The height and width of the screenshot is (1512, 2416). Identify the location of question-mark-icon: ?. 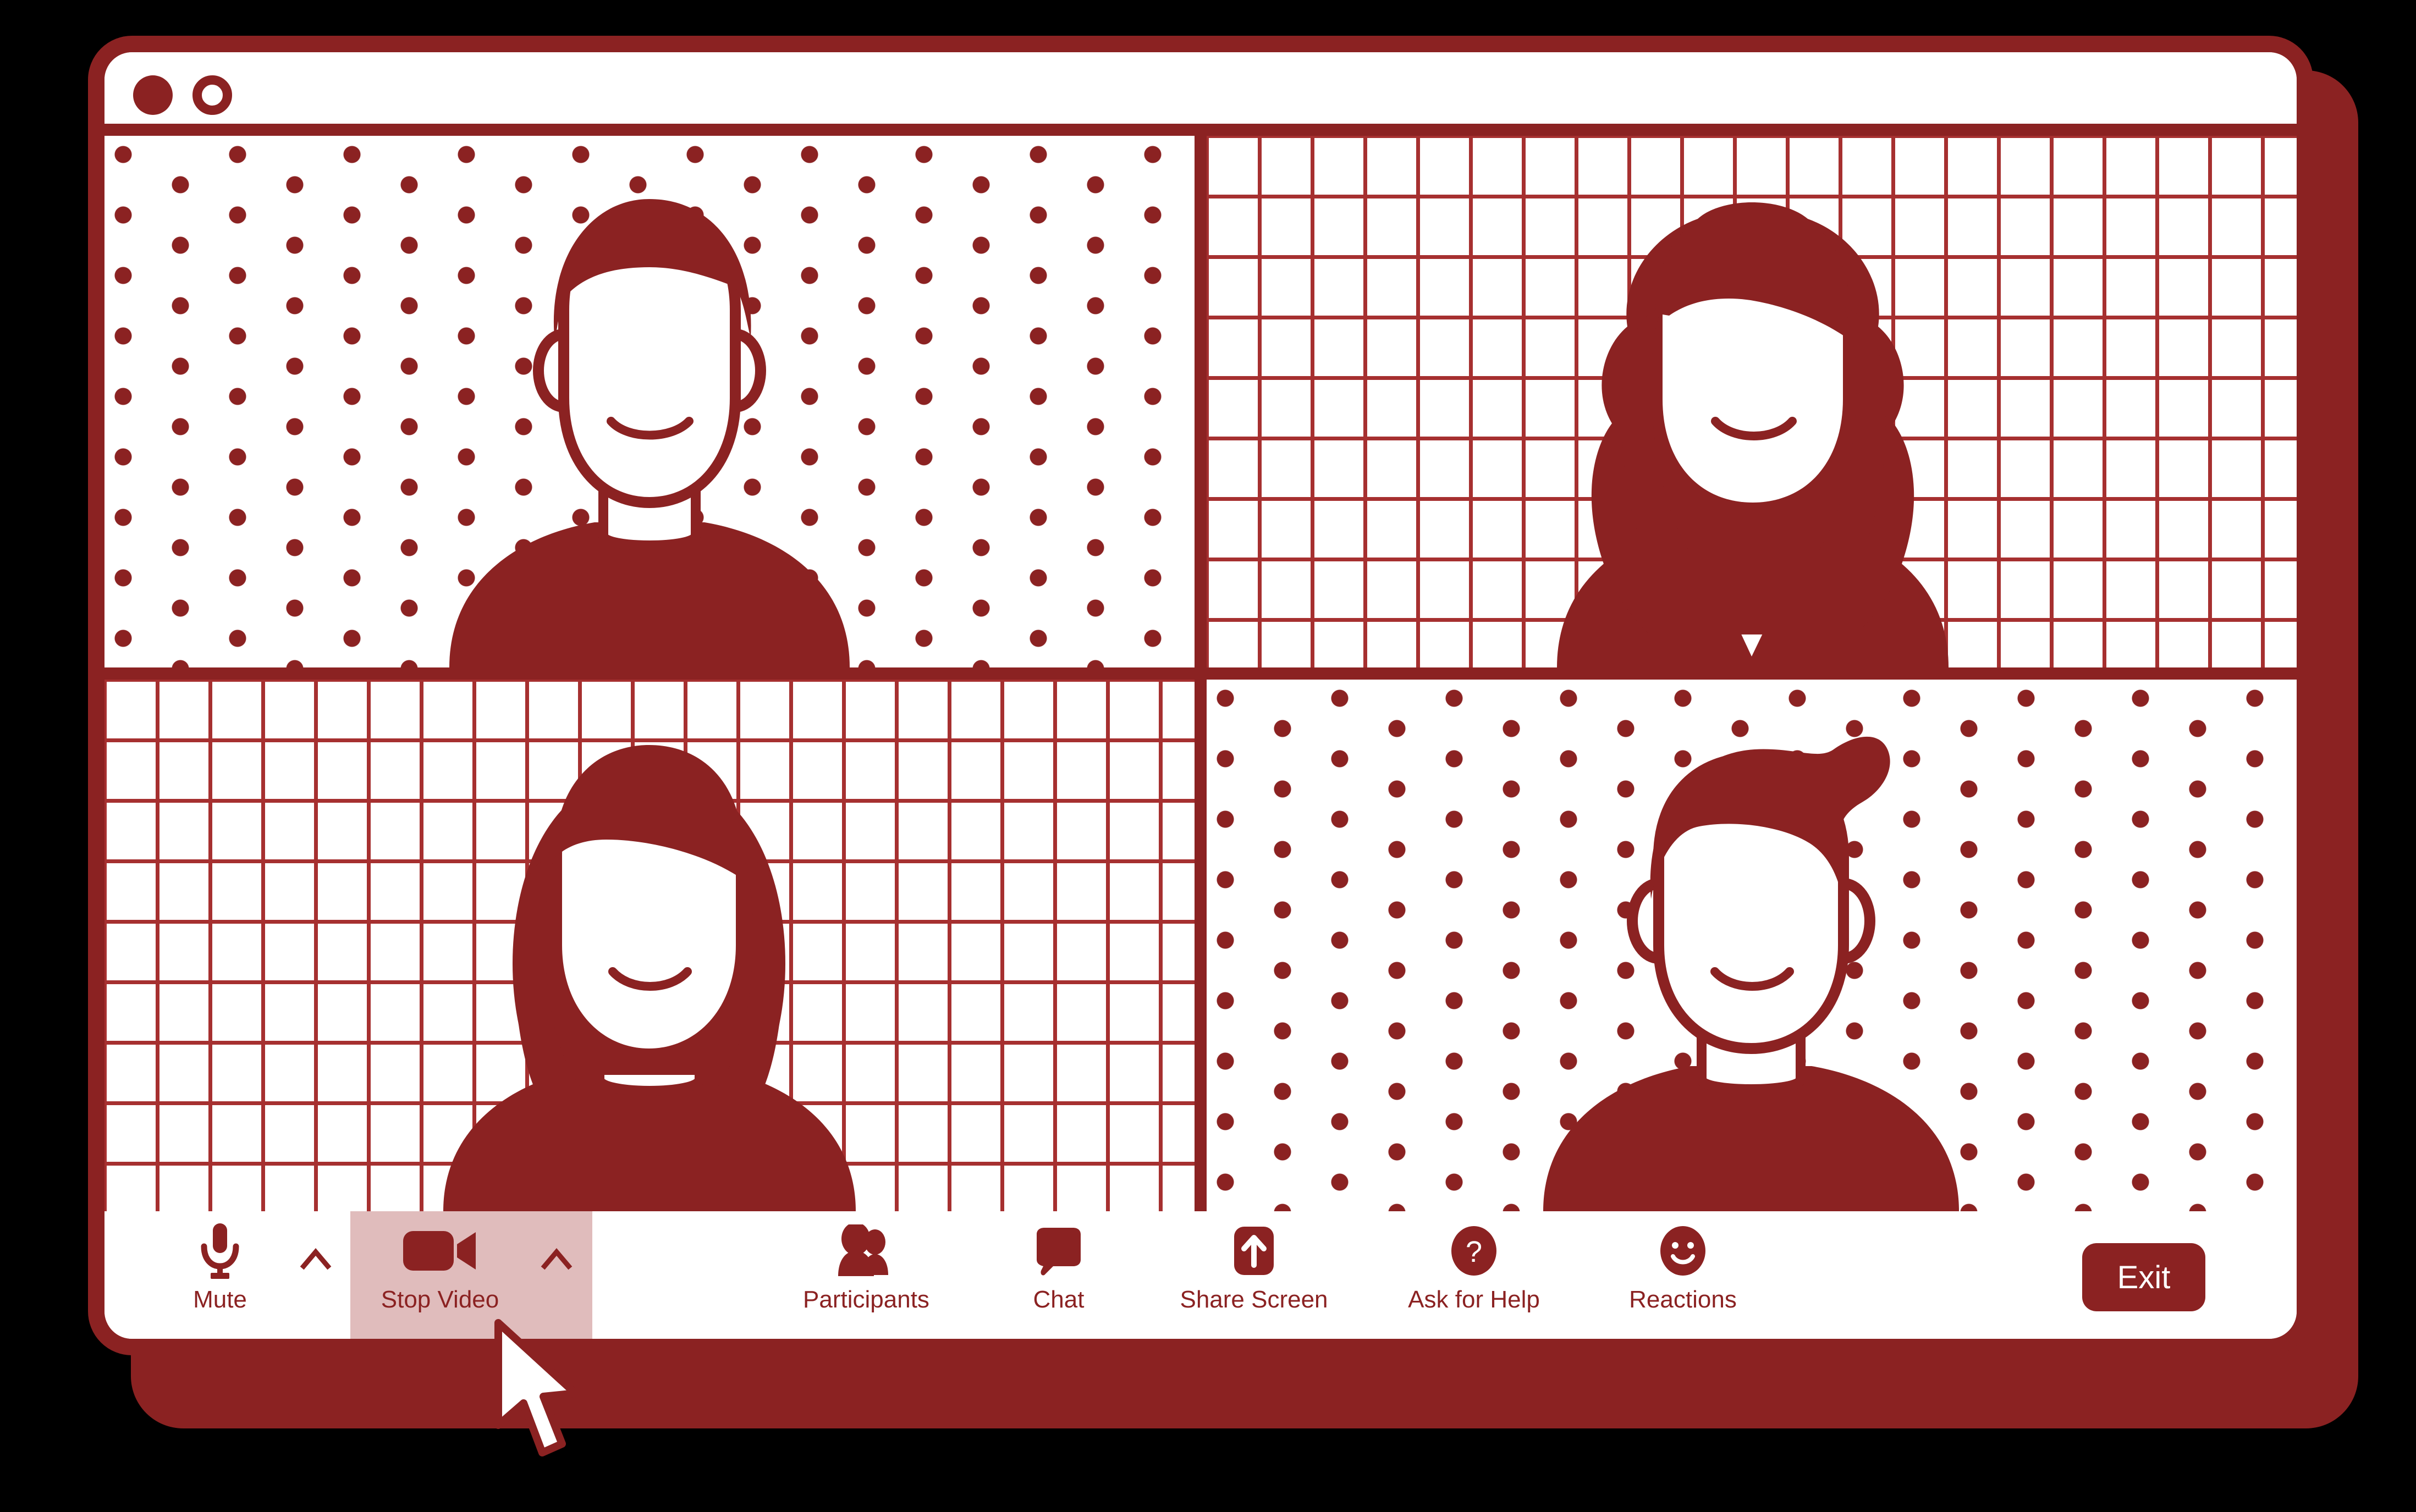
(1474, 1251).